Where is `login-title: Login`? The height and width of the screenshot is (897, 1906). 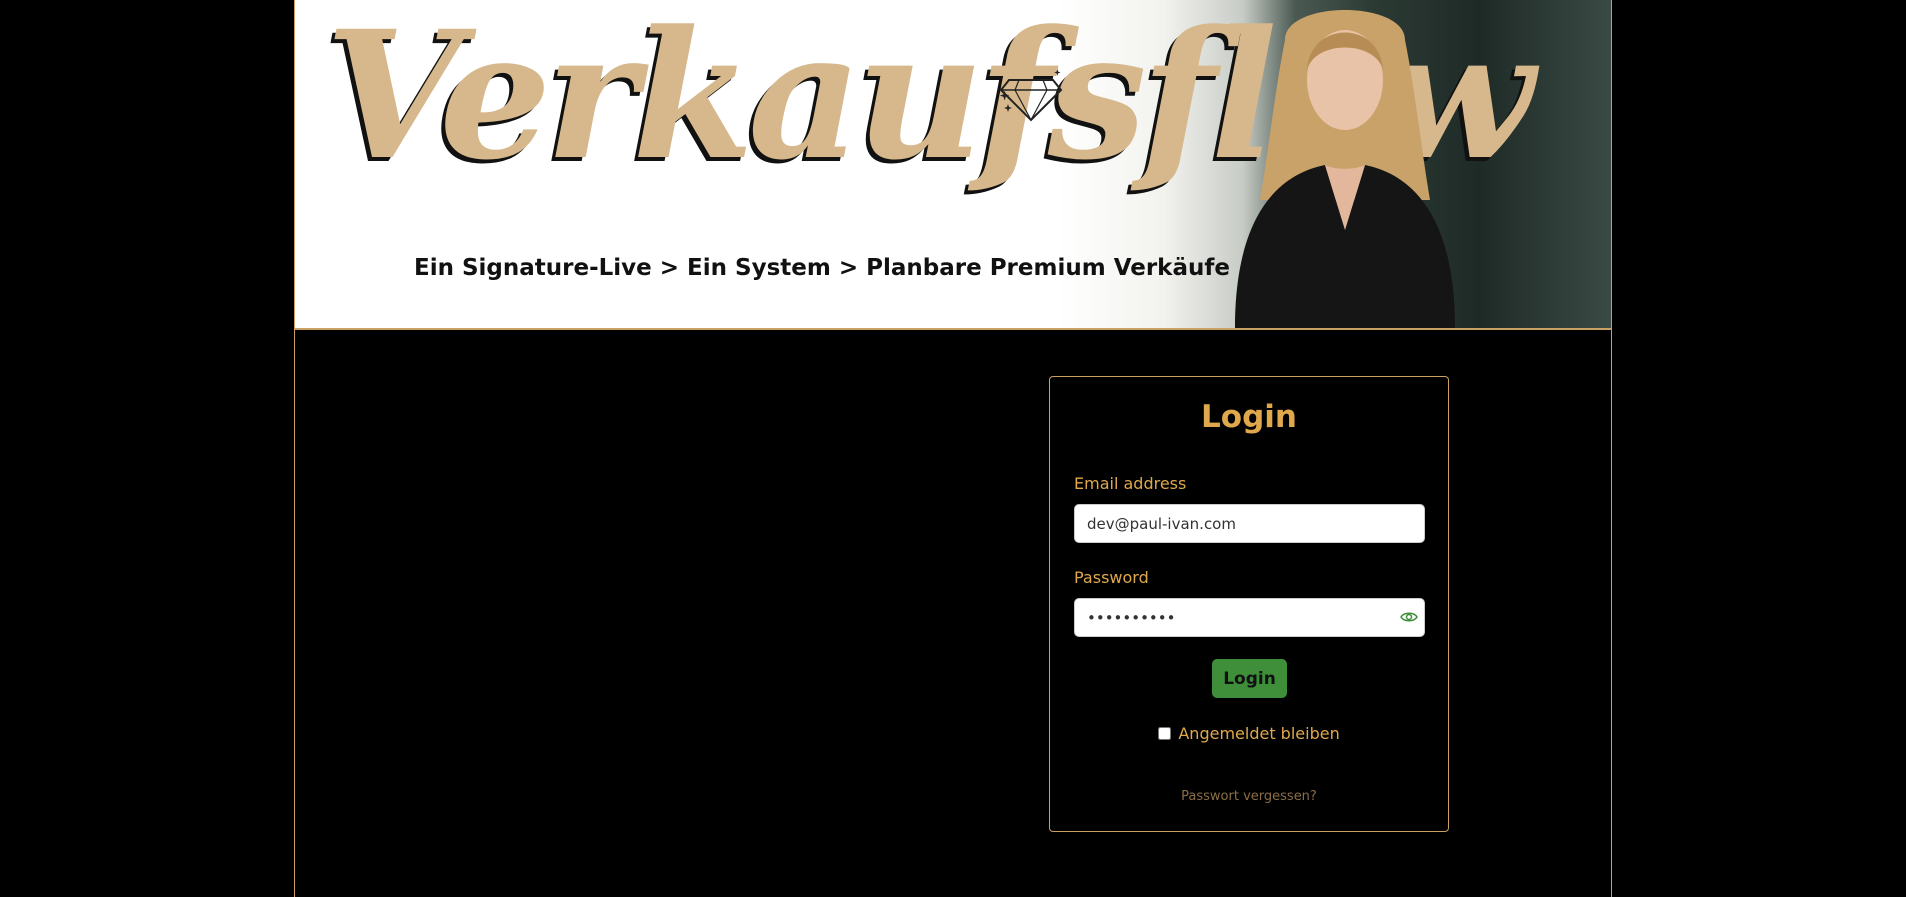
login-title: Login is located at coordinates (1249, 417).